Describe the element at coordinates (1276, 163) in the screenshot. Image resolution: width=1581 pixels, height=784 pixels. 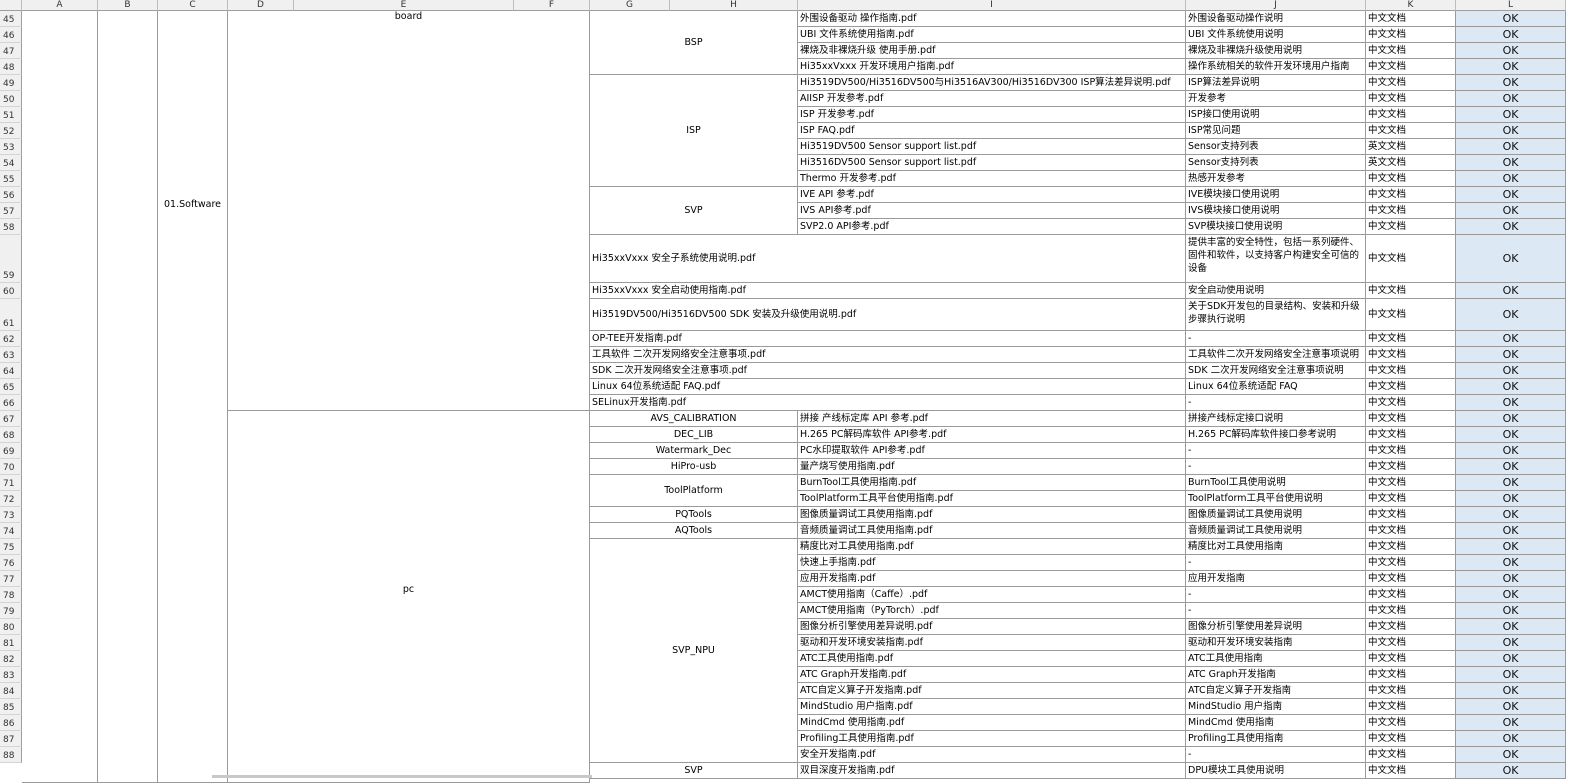
I see `description-cell: Sensor支持列表` at that location.